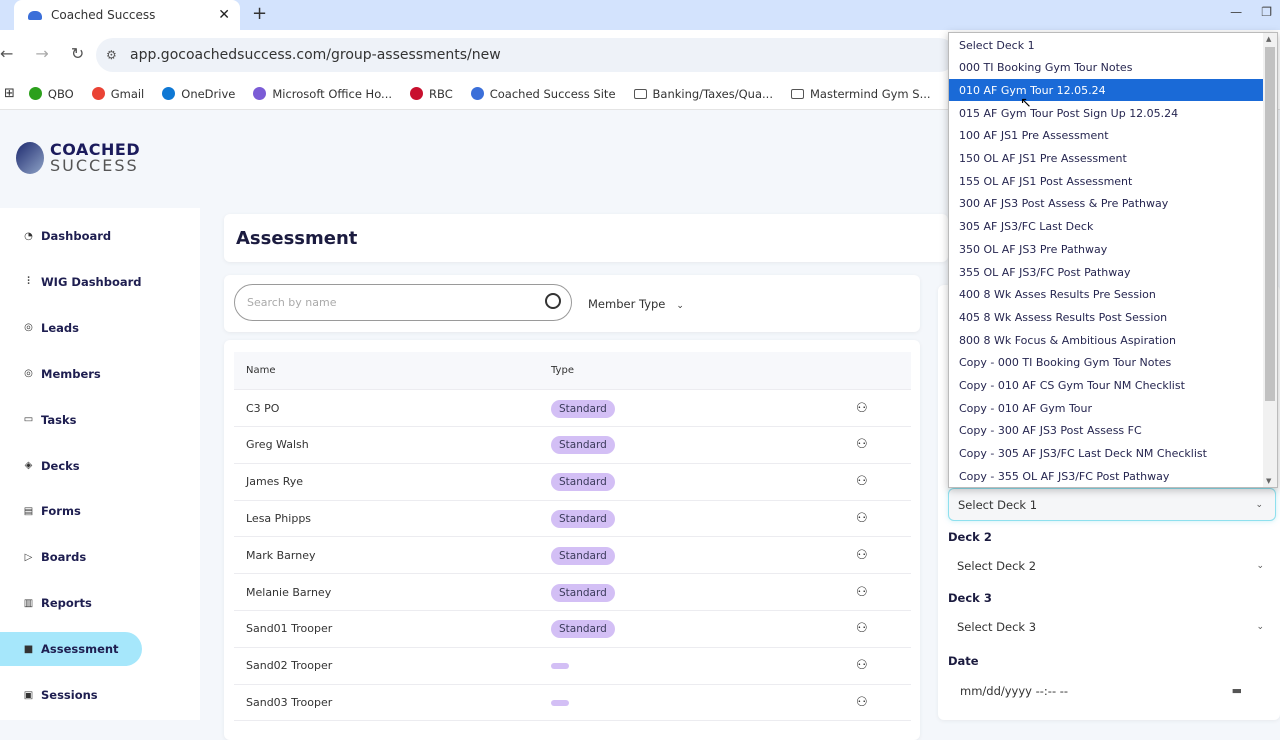 The width and height of the screenshot is (1280, 740). Describe the element at coordinates (572, 408) in the screenshot. I see `table-row: C3 PO Standard ⚇` at that location.